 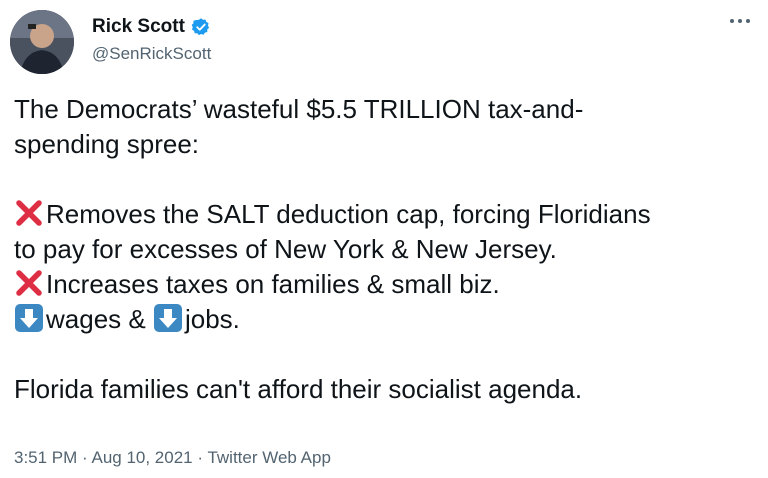 I want to click on avatar-photo, so click(x=42, y=42).